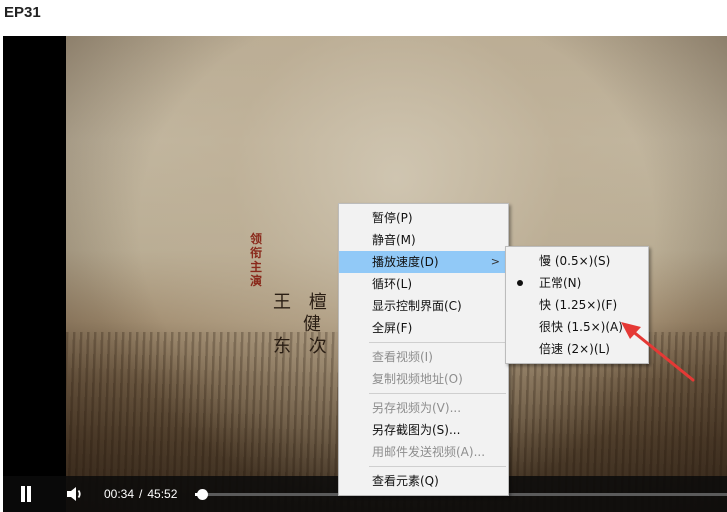 This screenshot has width=727, height=512. I want to click on context-menu-item: 播放速度(D) >, so click(423, 262).